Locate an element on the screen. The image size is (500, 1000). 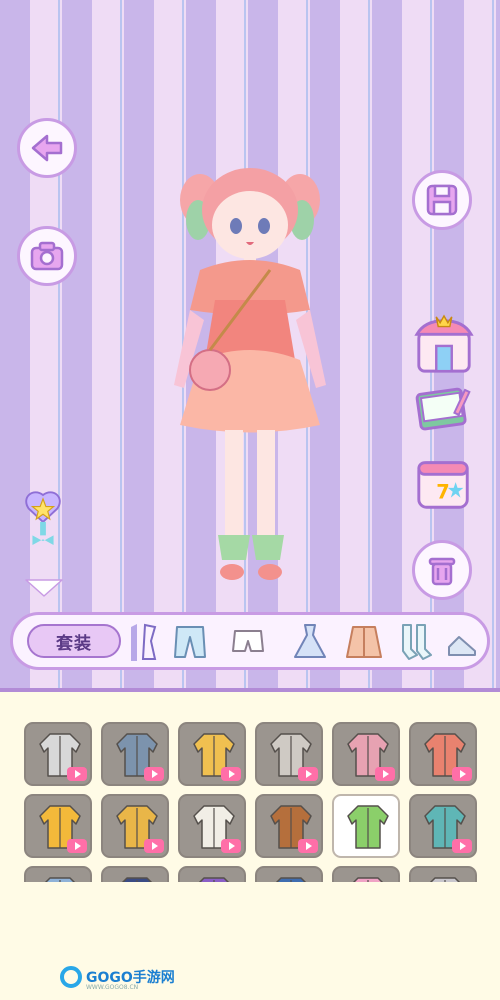
watermark: GOGO手游网 WWW.GOGO8.CN is located at coordinates (117, 978).